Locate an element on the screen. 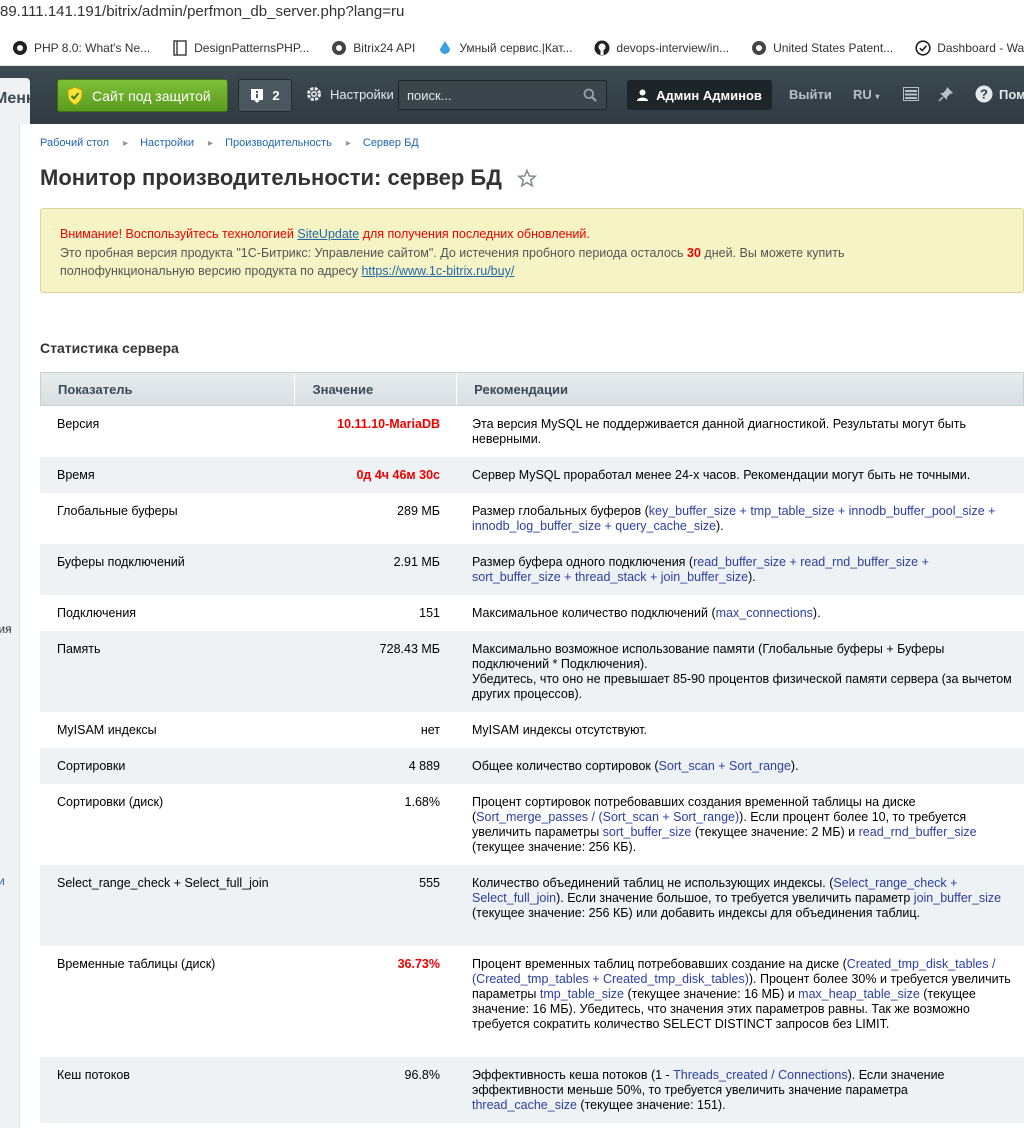 This screenshot has width=1024, height=1128. php-icon is located at coordinates (20, 48).